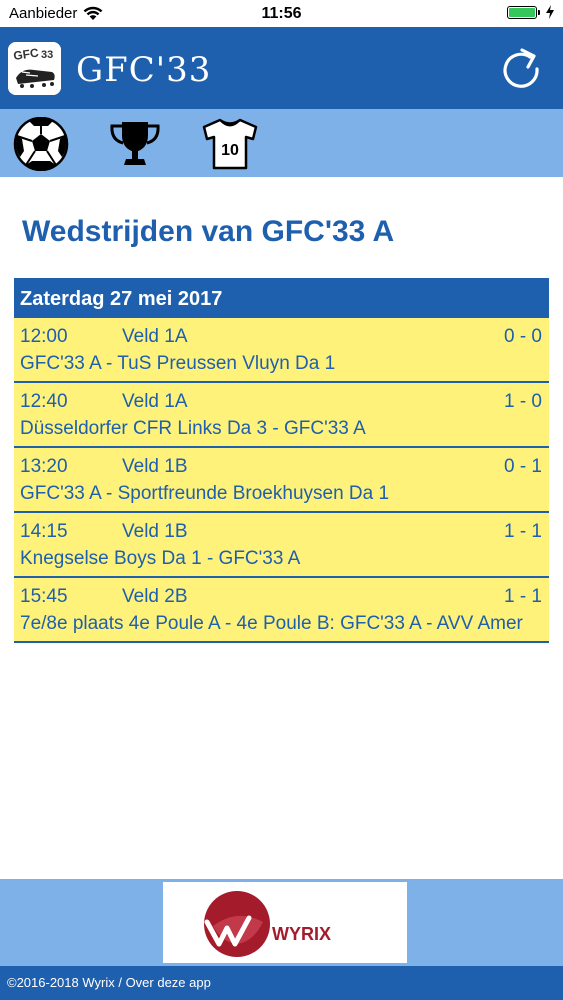  What do you see at coordinates (523, 12) in the screenshot?
I see `battery-icon` at bounding box center [523, 12].